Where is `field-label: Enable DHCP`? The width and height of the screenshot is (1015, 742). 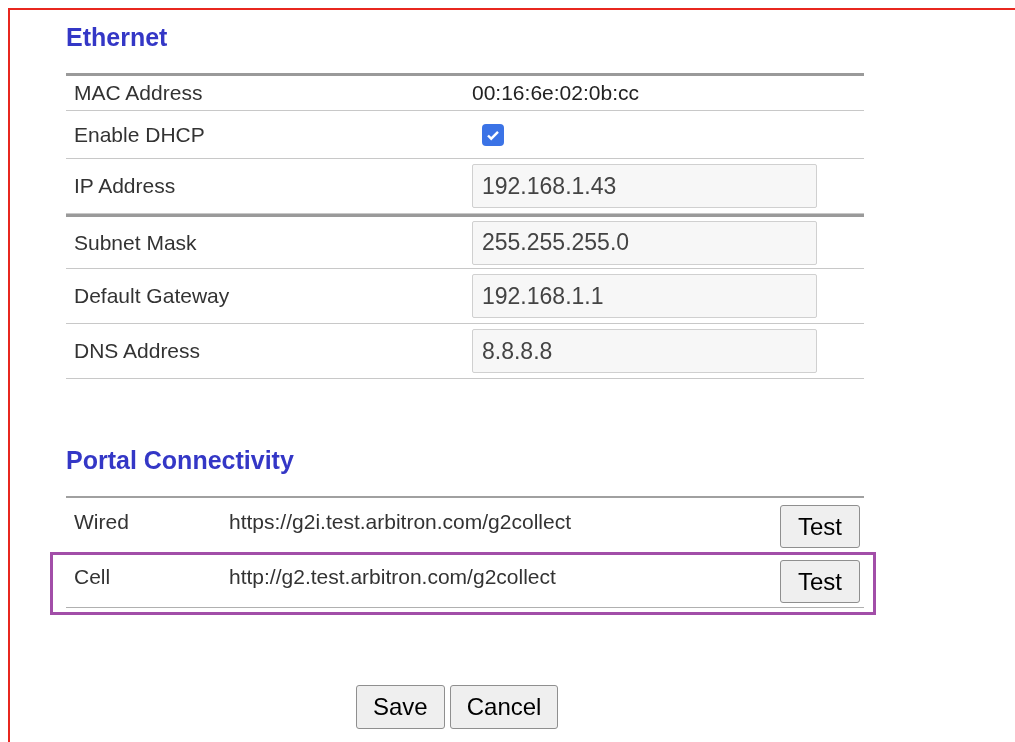
field-label: Enable DHCP is located at coordinates (139, 134).